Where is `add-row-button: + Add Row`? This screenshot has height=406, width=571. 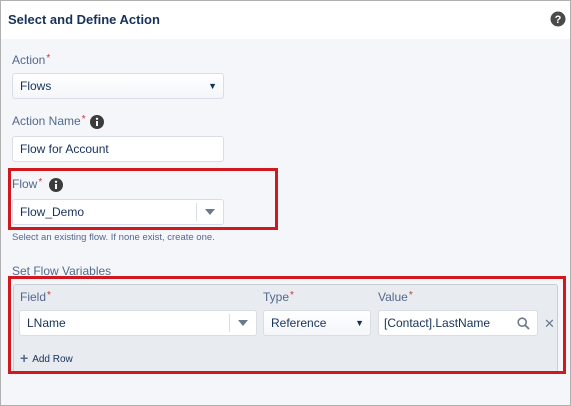 add-row-button: + Add Row is located at coordinates (46, 358).